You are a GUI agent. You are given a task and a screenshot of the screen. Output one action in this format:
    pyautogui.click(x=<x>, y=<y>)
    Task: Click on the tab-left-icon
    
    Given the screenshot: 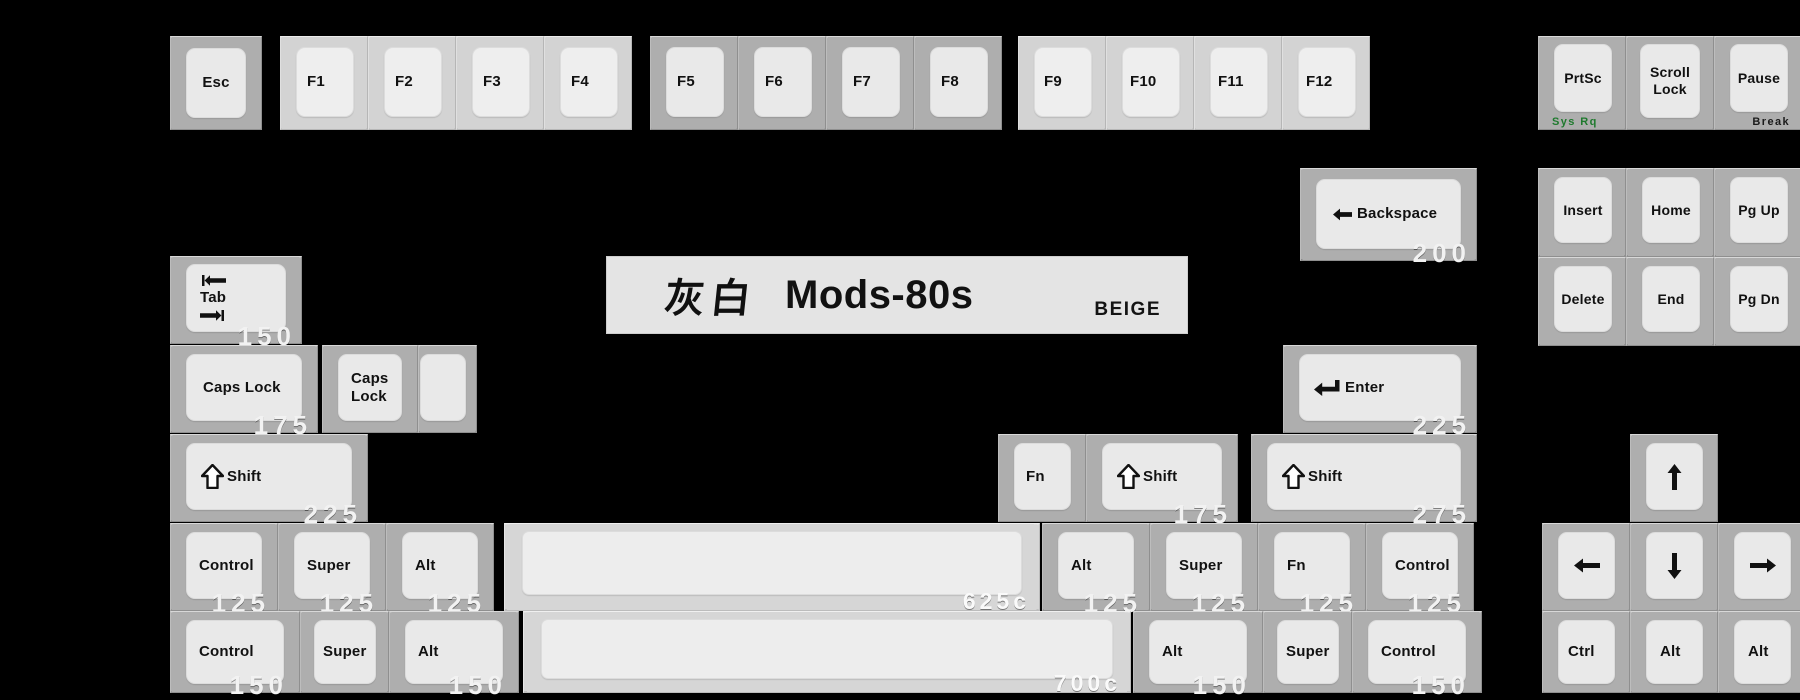 What is the action you would take?
    pyautogui.click(x=213, y=281)
    